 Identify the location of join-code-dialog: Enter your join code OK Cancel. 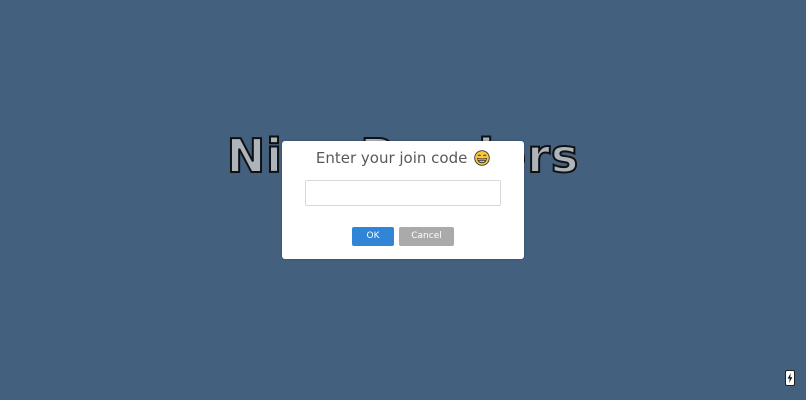
(403, 200).